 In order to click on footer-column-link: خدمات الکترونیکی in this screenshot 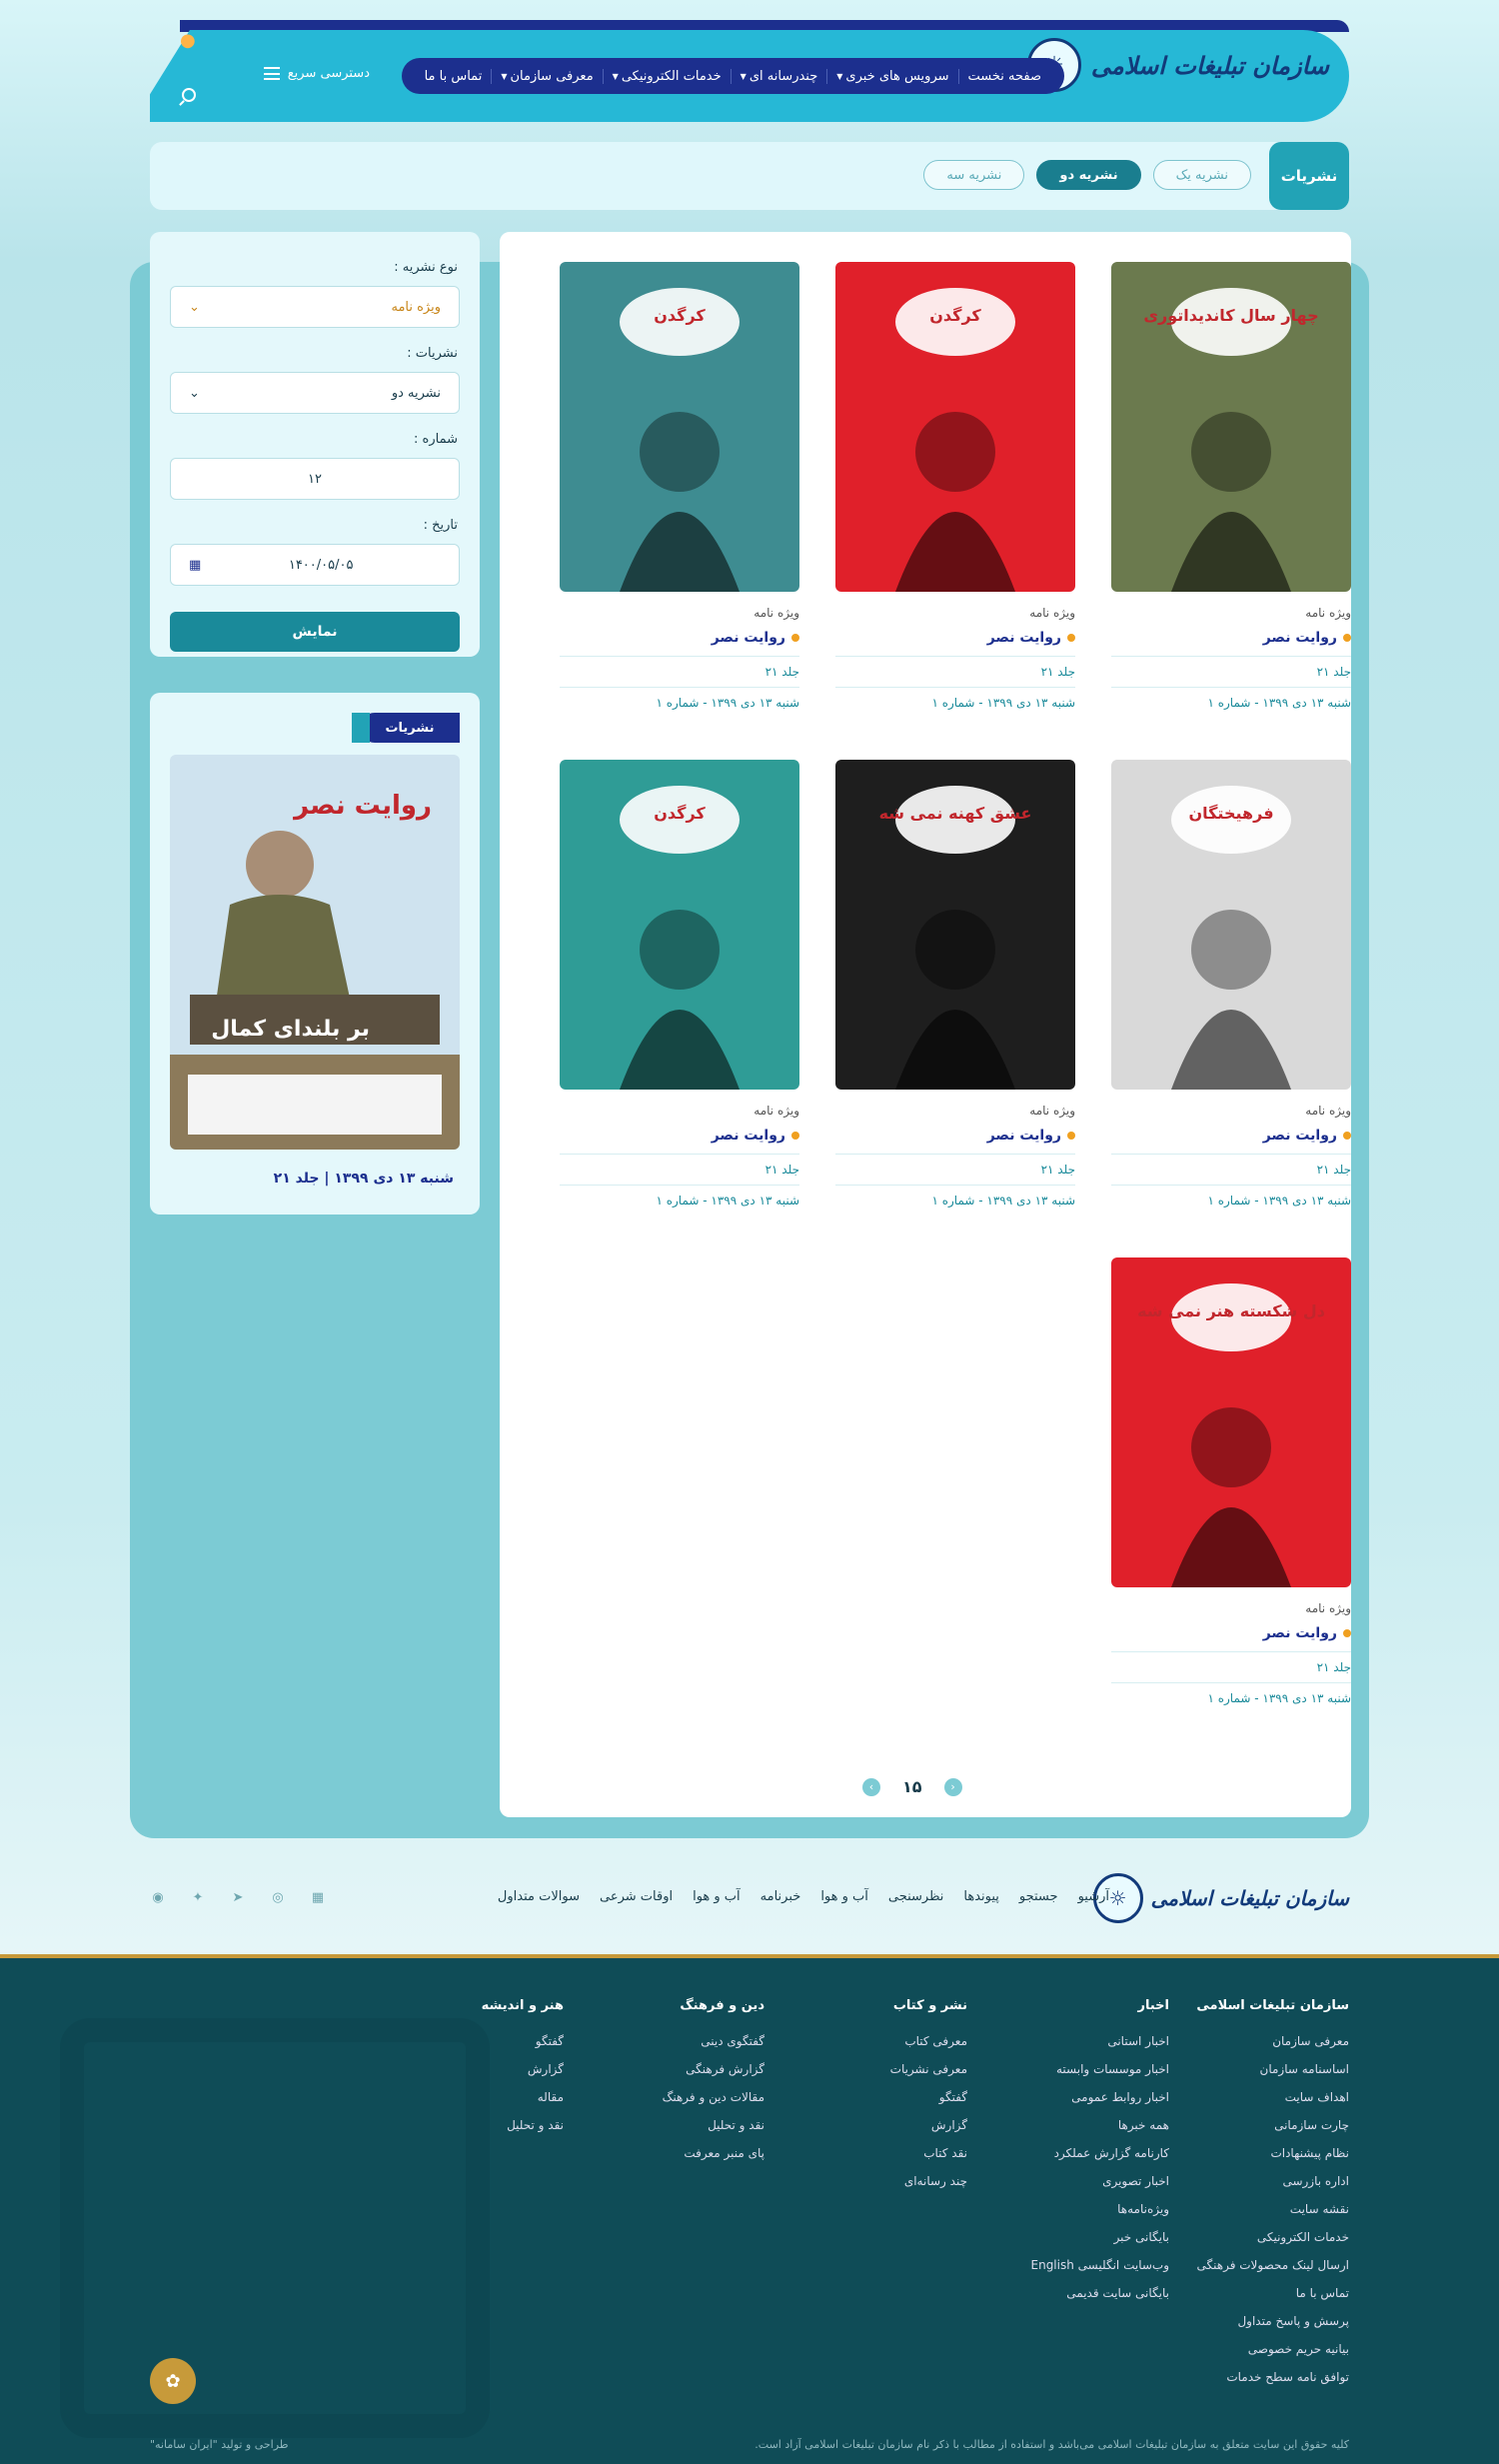, I will do `click(1272, 2237)`.